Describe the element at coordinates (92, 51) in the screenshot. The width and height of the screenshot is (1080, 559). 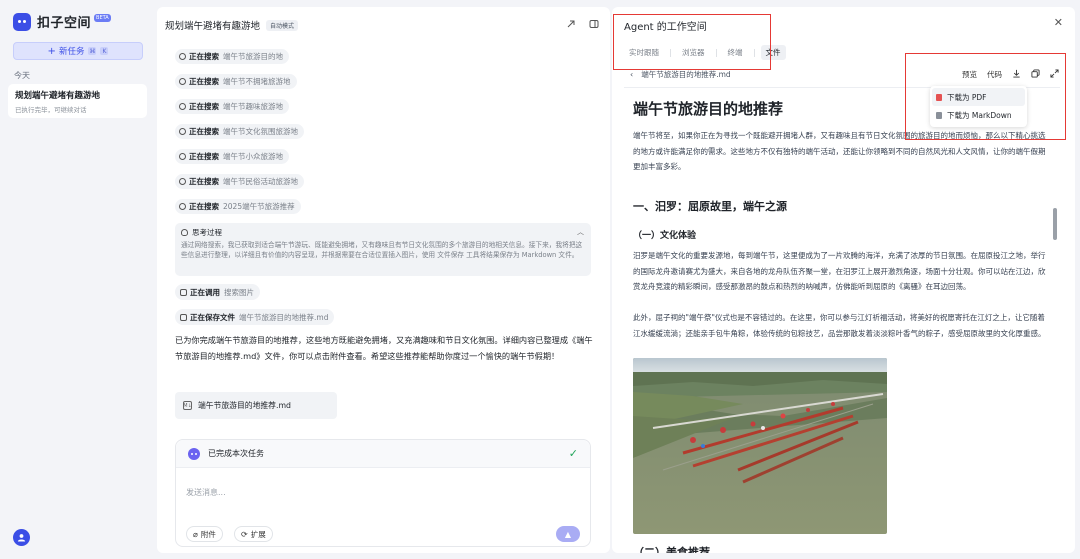
I see `shortcut-key-icon: ⌘` at that location.